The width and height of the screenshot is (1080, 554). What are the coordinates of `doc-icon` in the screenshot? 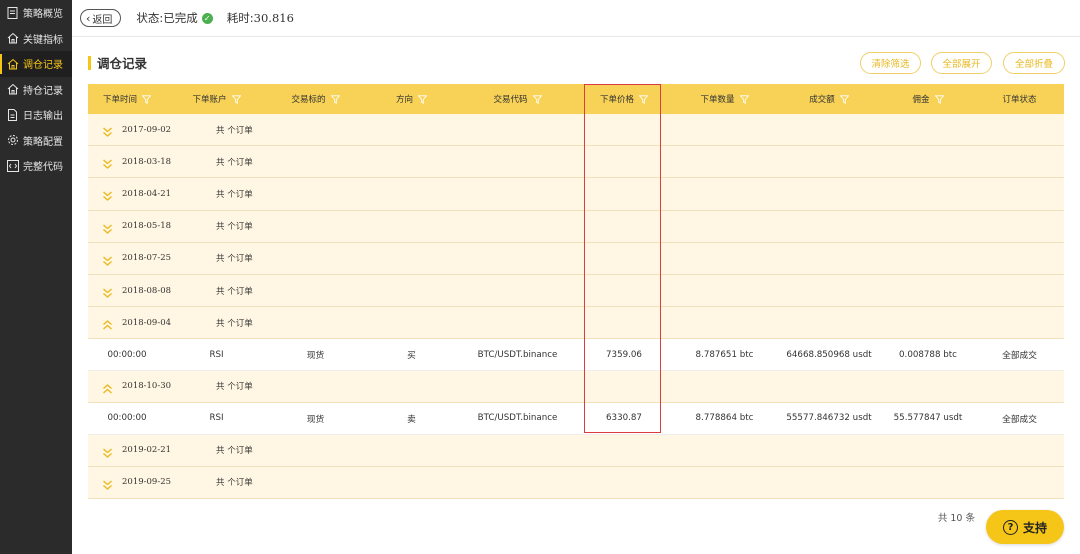 It's located at (12, 12).